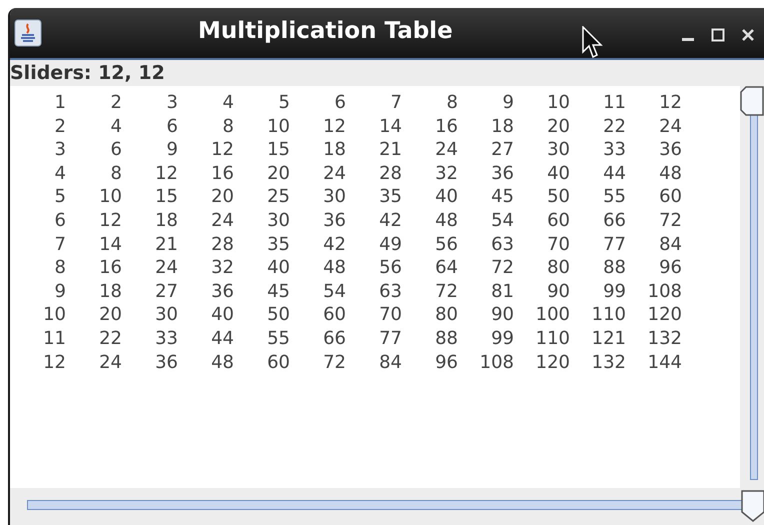 Image resolution: width=764 pixels, height=525 pixels. What do you see at coordinates (278, 338) in the screenshot?
I see `table-cell-text: 55` at bounding box center [278, 338].